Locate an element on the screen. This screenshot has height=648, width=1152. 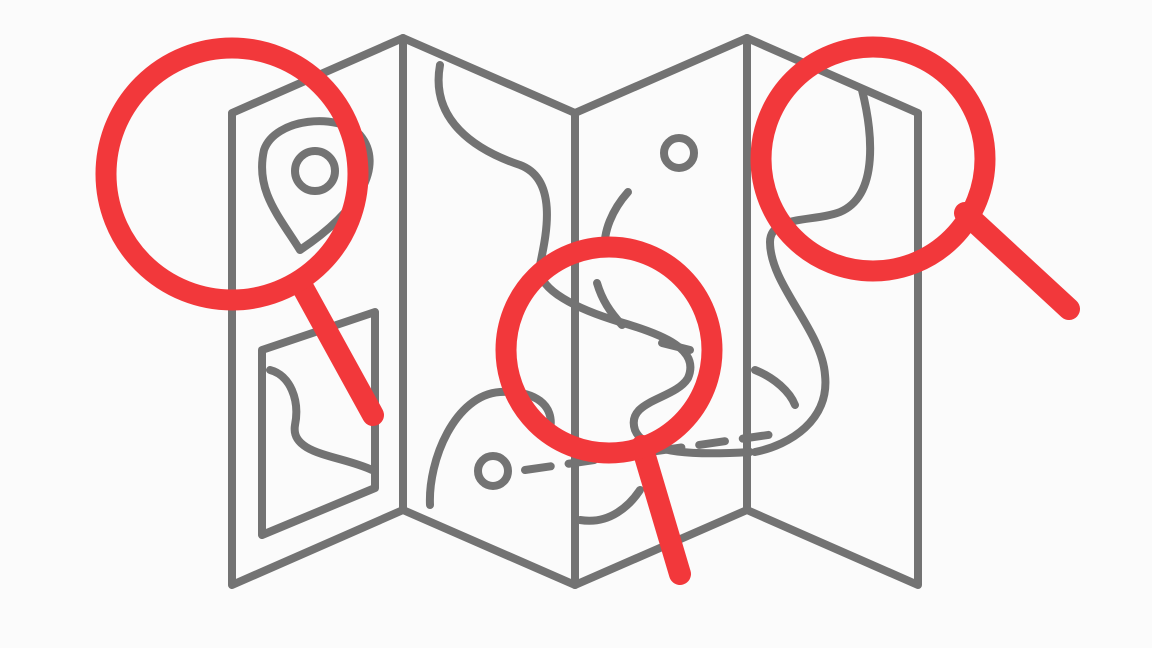
magnifying-glass-icon is located at coordinates (609, 410).